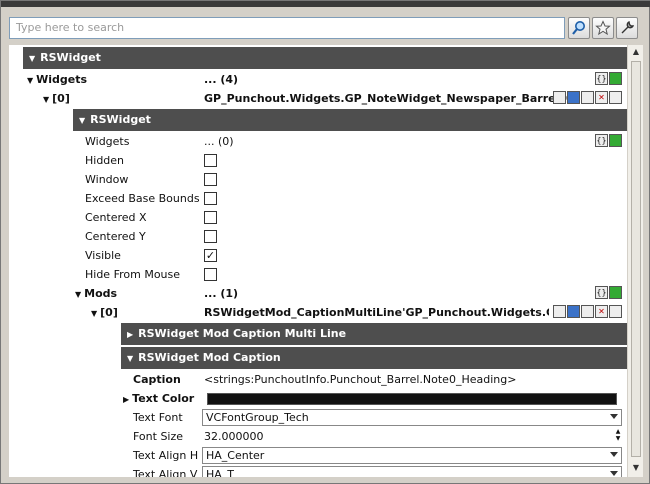 This screenshot has width=650, height=484. I want to click on property-label: Text Align V, so click(165, 472).